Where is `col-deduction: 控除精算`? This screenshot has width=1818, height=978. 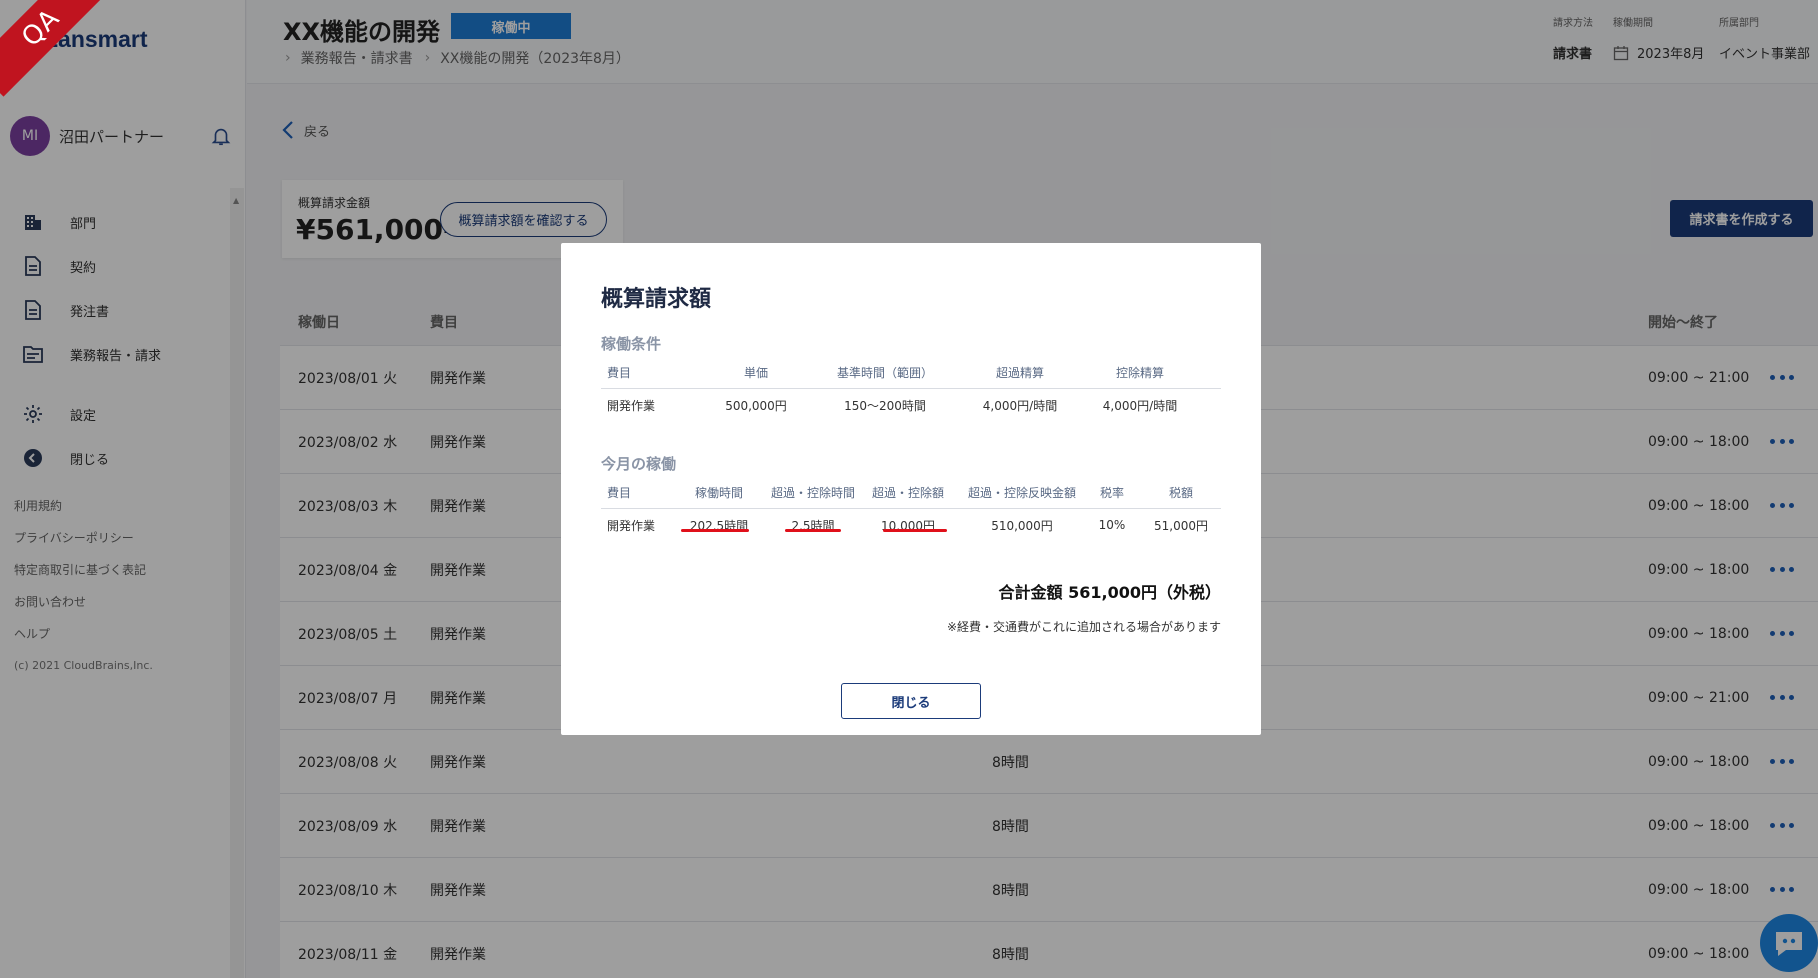
col-deduction: 控除精算 is located at coordinates (1139, 373).